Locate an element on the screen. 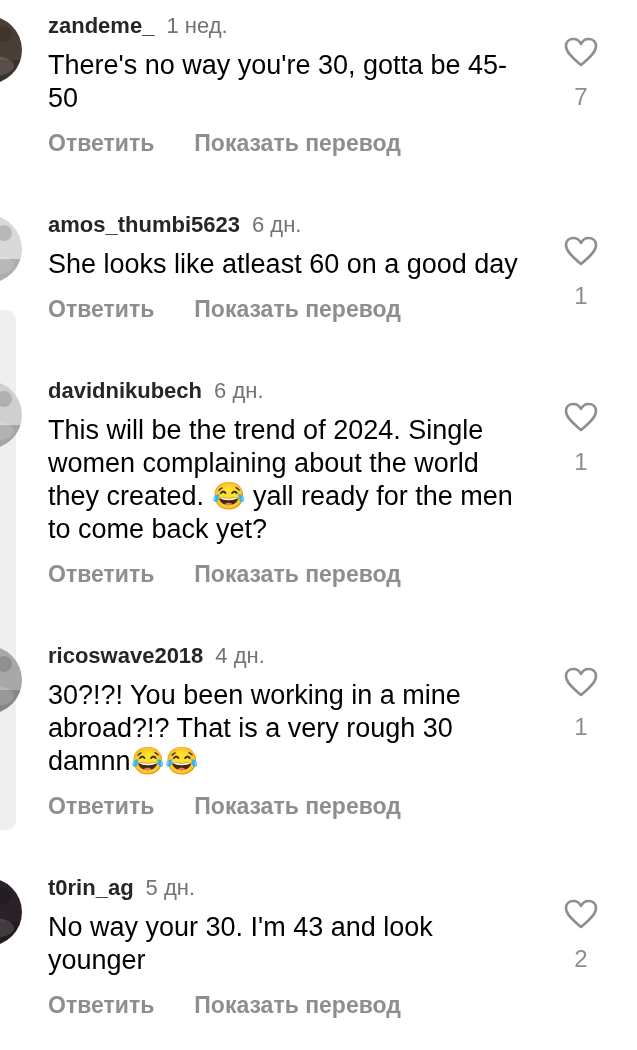  comment-text: 30?!?! You been working in a mine abroad?!? That is a very rough 30 damnn😂😂 is located at coordinates (255, 728).